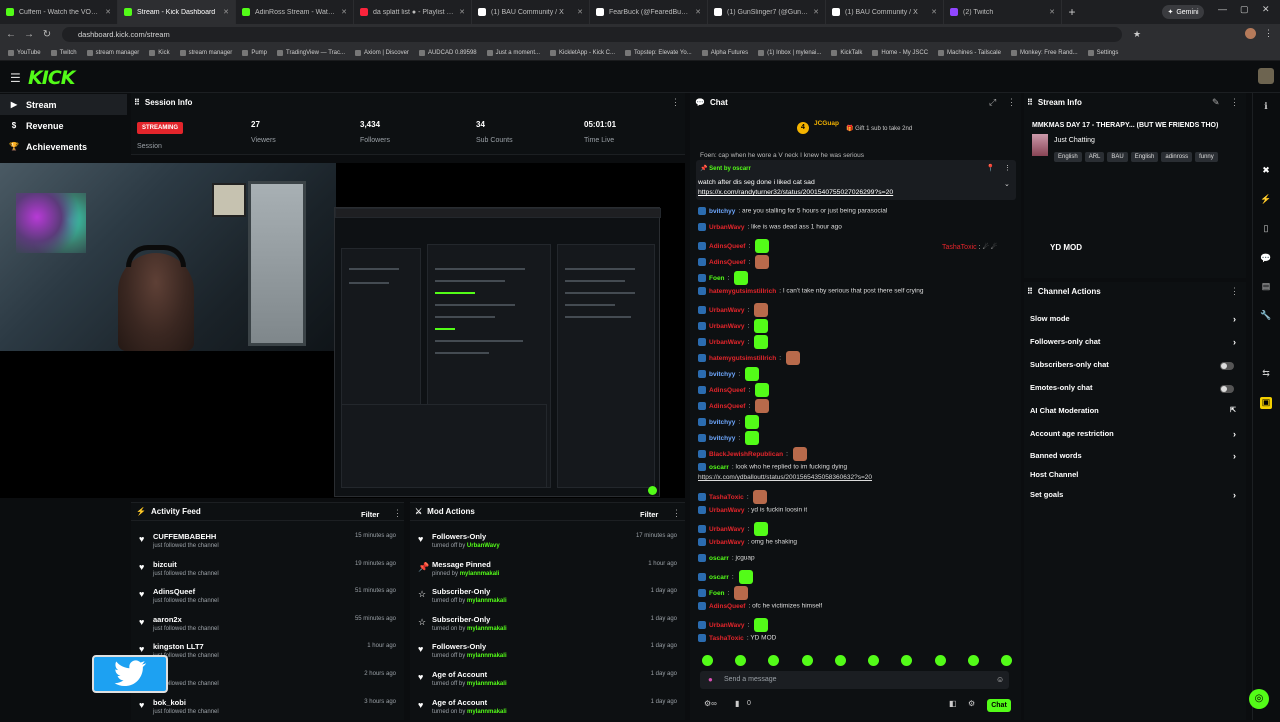  I want to click on user-avatar, so click(1266, 76).